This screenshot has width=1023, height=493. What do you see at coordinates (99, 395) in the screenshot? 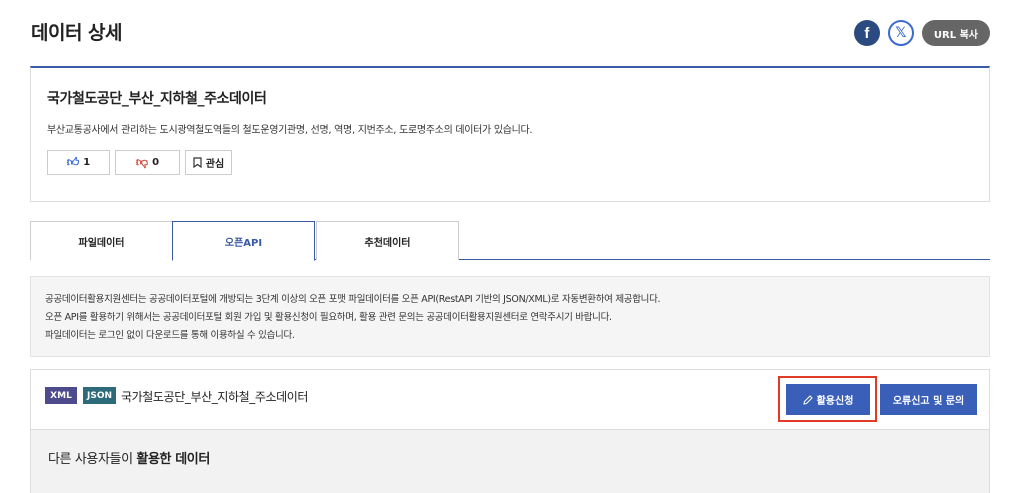
I see `json-badge: JSON` at bounding box center [99, 395].